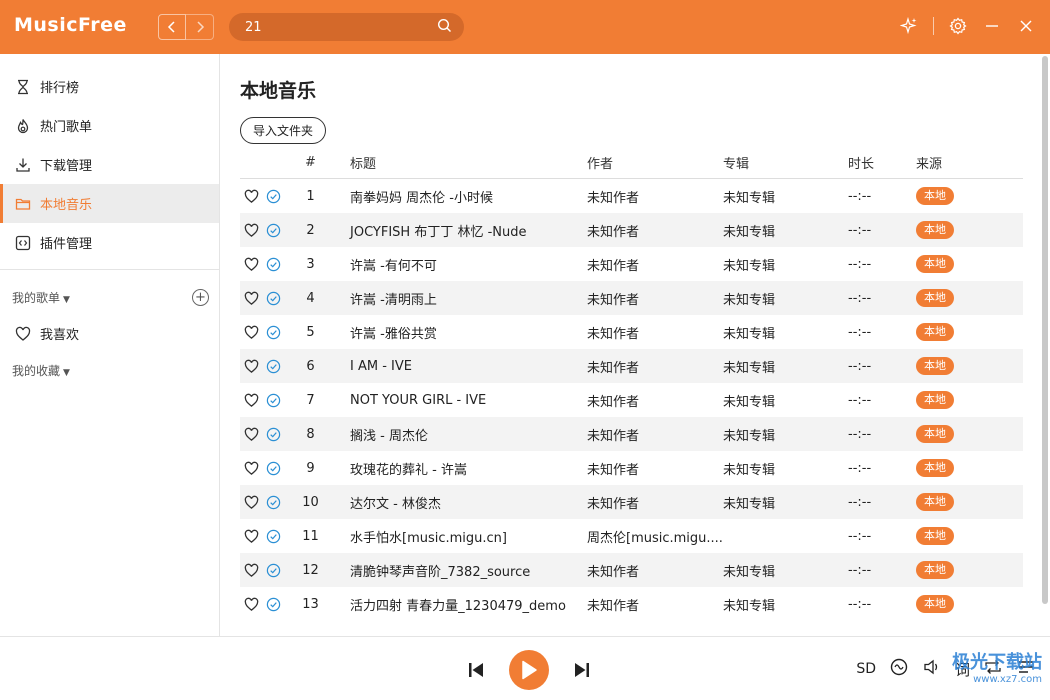 The image size is (1050, 700). Describe the element at coordinates (109, 203) in the screenshot. I see `sidebar-item-local-music: 本地音乐` at that location.